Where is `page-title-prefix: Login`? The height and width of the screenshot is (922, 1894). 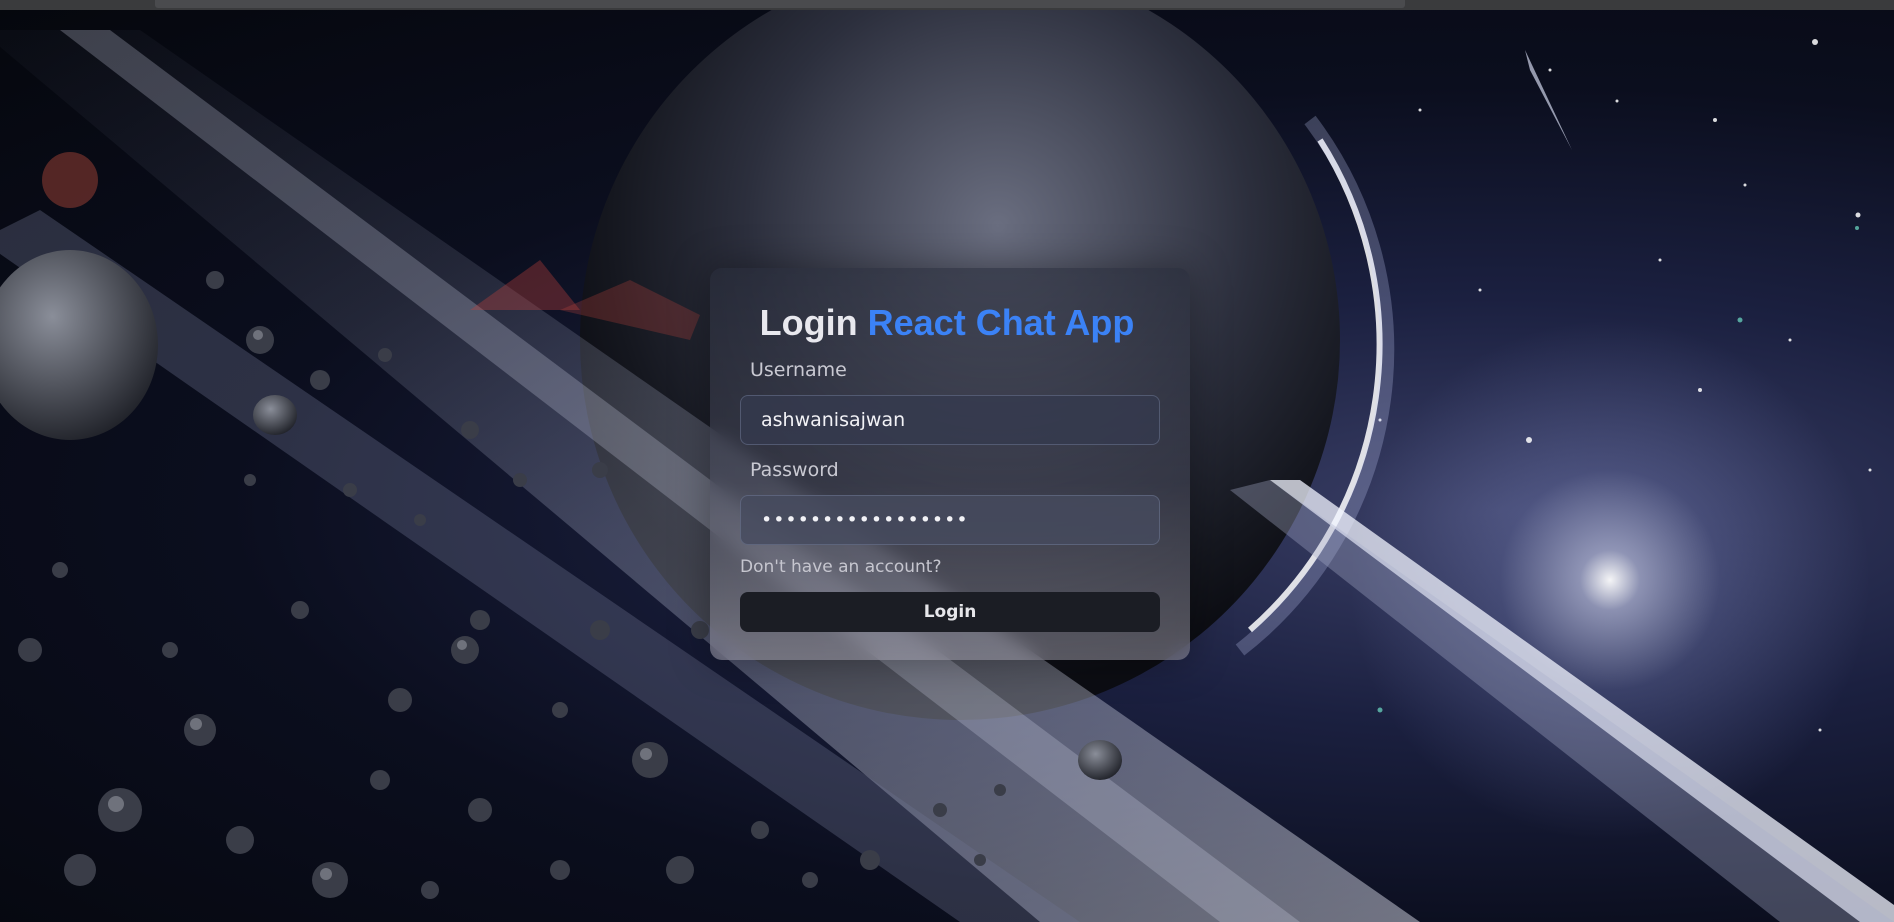
page-title-prefix: Login is located at coordinates (808, 322).